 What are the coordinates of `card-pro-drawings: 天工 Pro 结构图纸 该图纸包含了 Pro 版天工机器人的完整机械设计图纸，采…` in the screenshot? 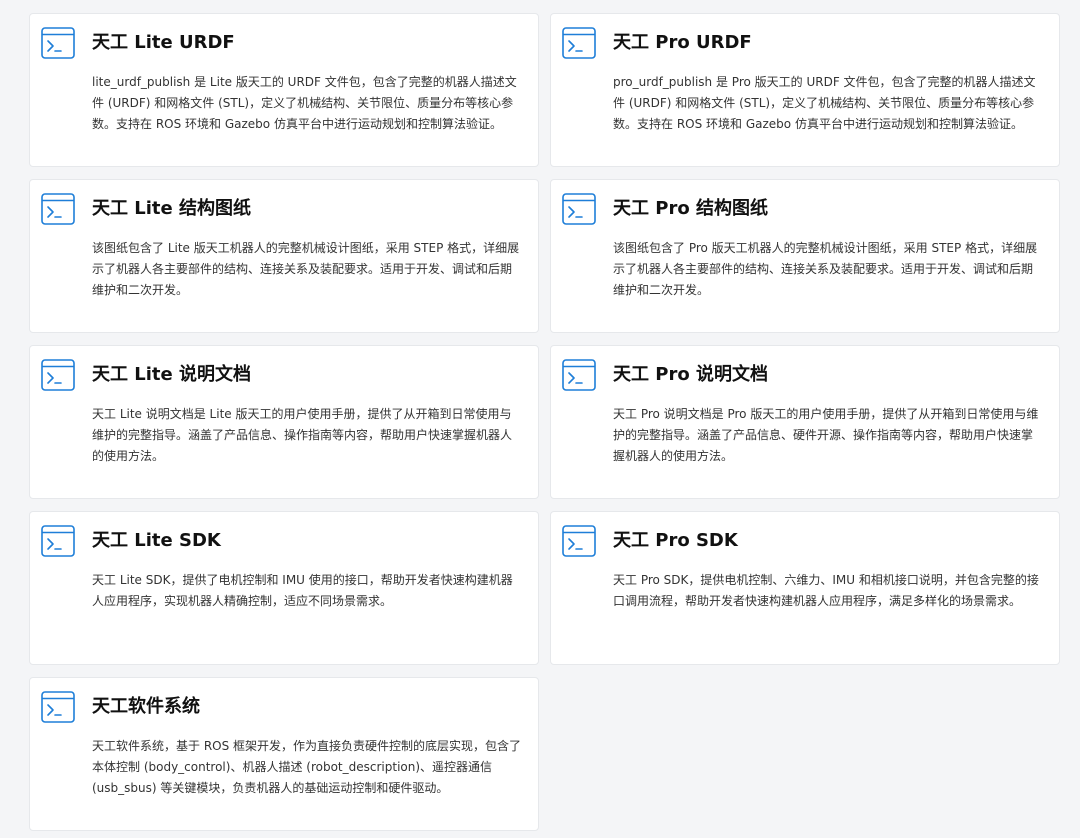 It's located at (805, 256).